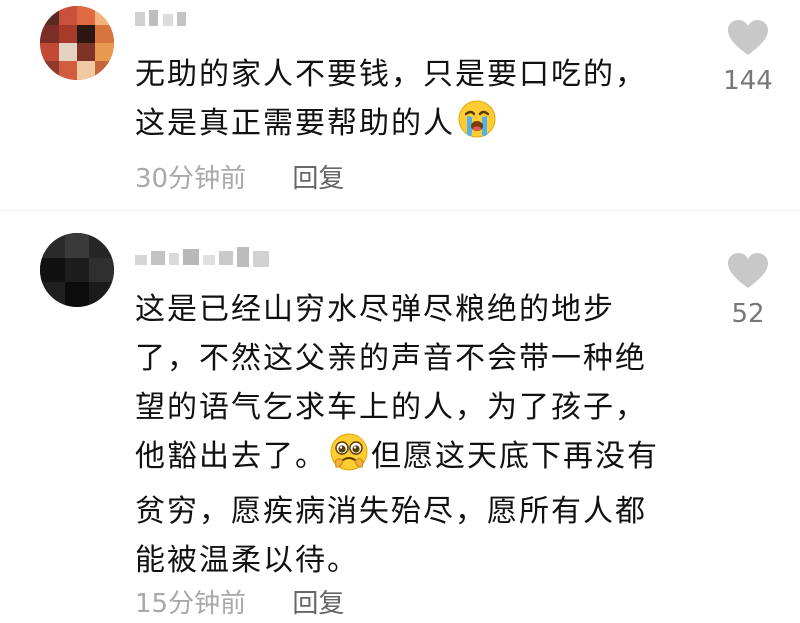 The width and height of the screenshot is (800, 623). What do you see at coordinates (391, 358) in the screenshot?
I see `comment-line: 了，不然这父亲的声音不会带一种绝` at bounding box center [391, 358].